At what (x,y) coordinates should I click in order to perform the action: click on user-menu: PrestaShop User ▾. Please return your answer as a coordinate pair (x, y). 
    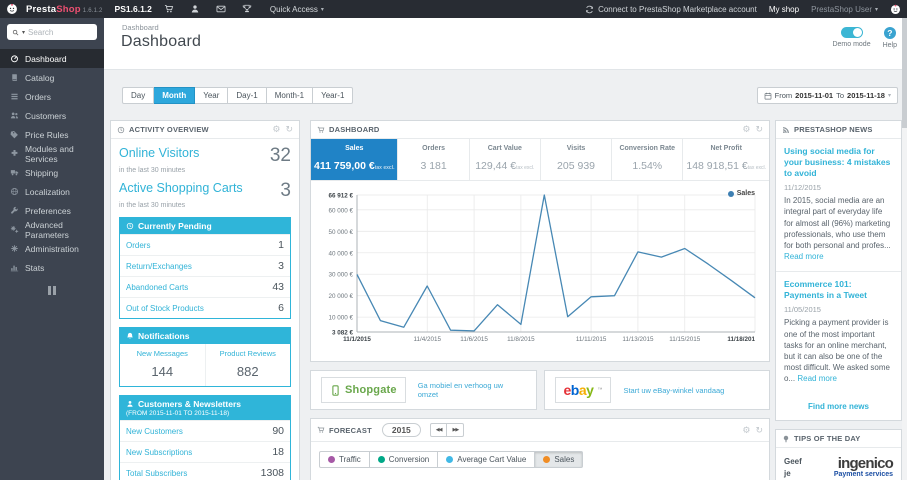
    Looking at the image, I should click on (844, 9).